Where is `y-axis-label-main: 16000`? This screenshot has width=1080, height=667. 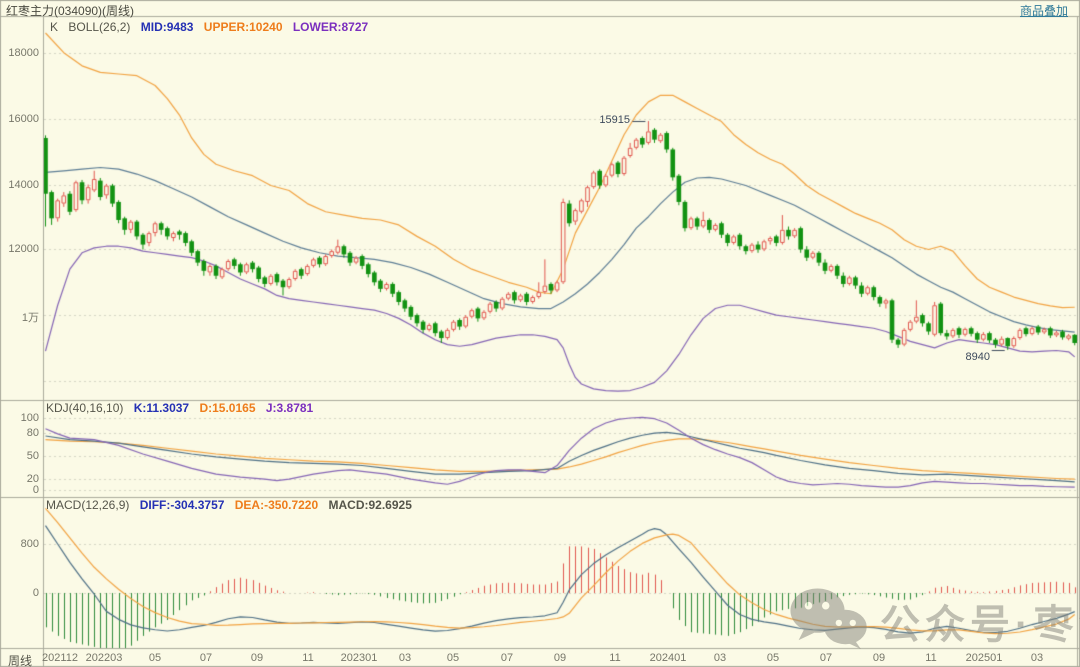
y-axis-label-main: 16000 is located at coordinates (23, 119).